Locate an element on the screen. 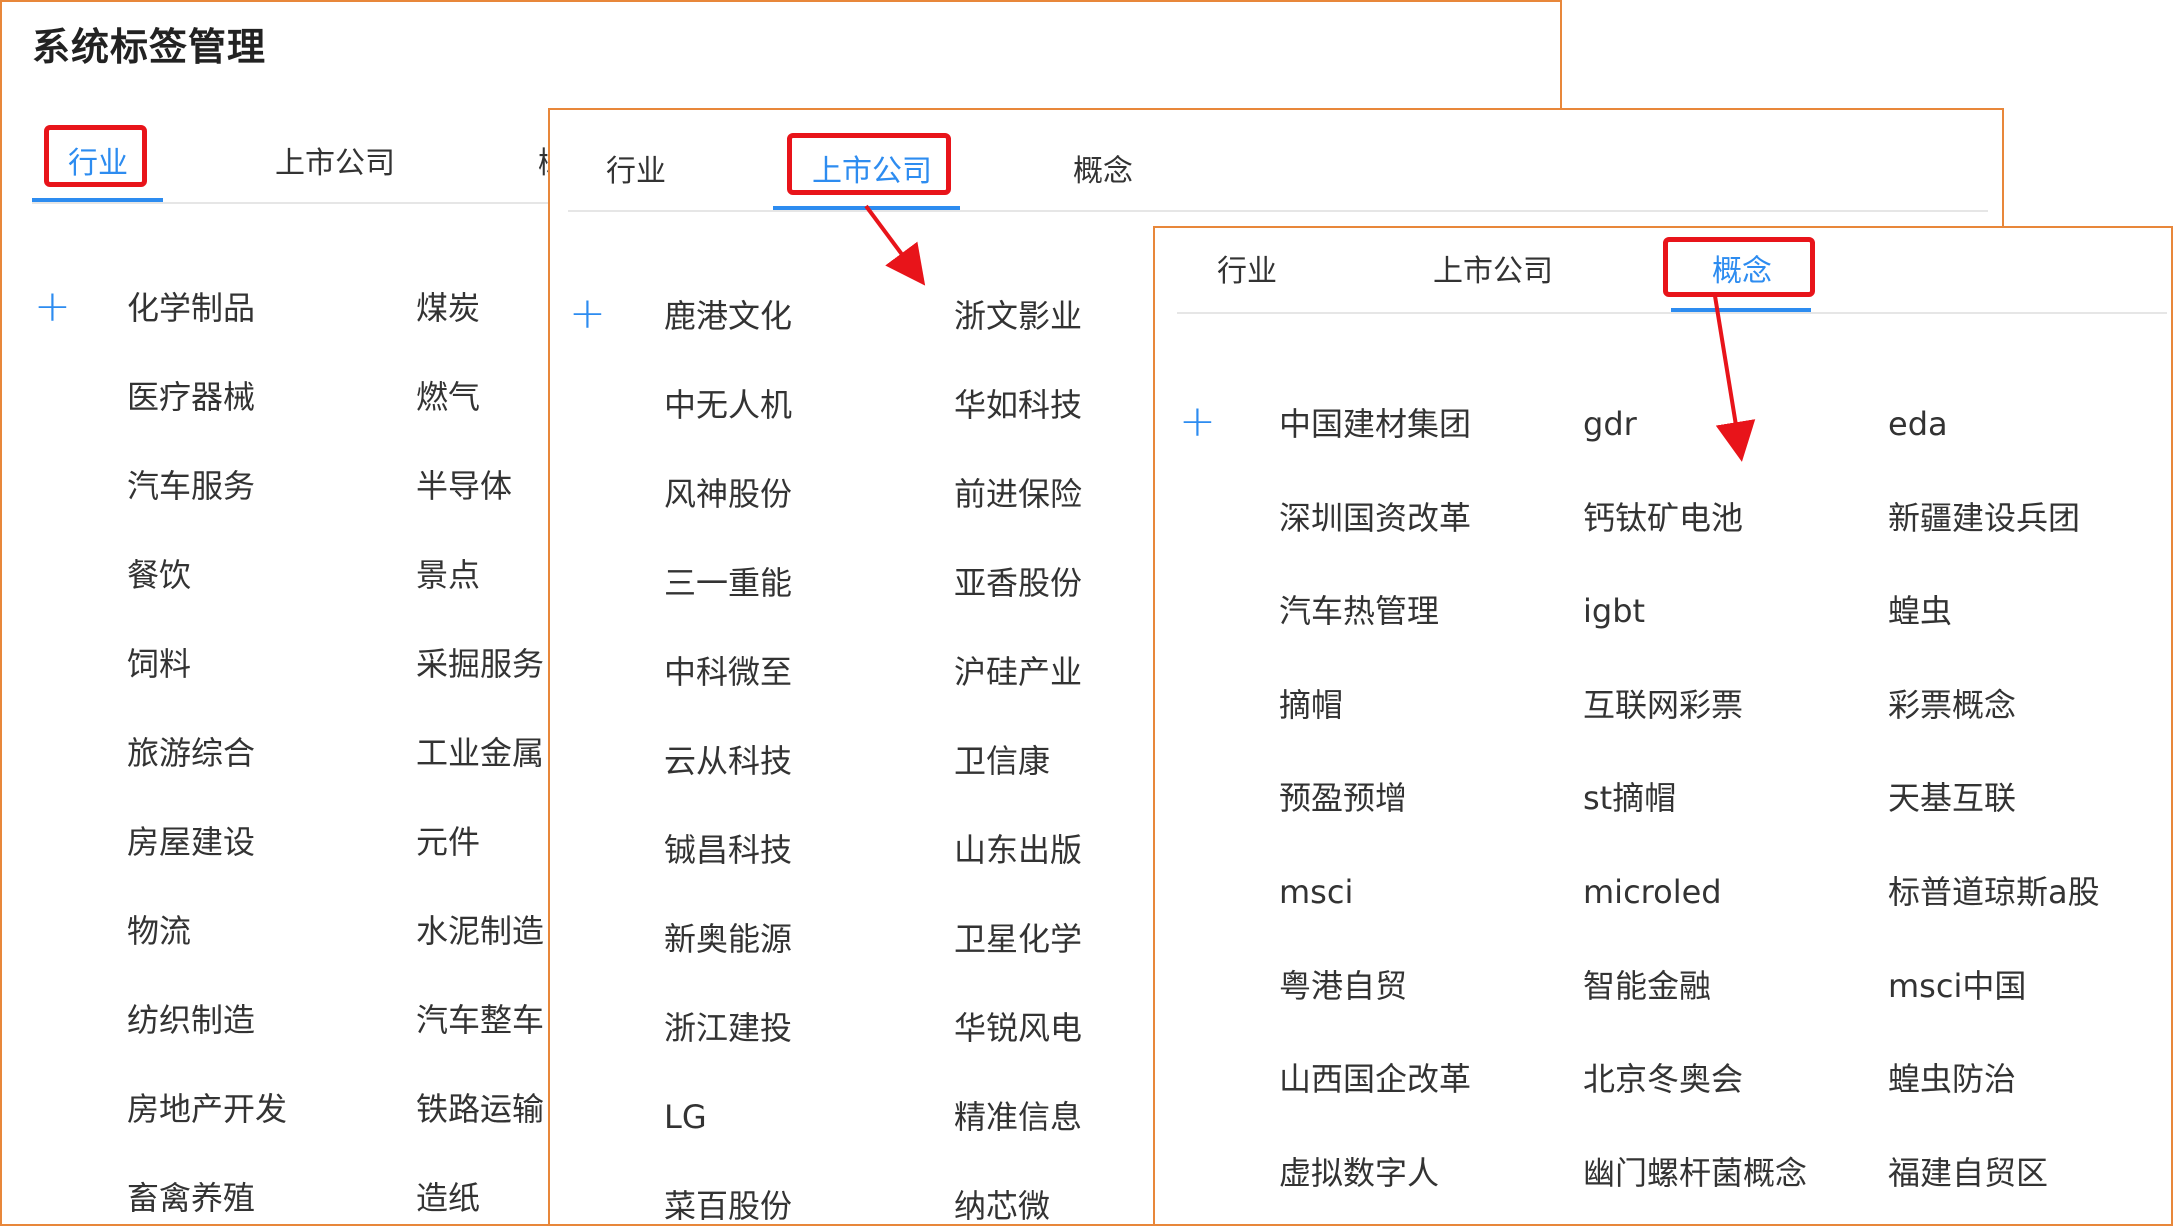 This screenshot has width=2173, height=1226. company-tag: LG is located at coordinates (685, 1117).